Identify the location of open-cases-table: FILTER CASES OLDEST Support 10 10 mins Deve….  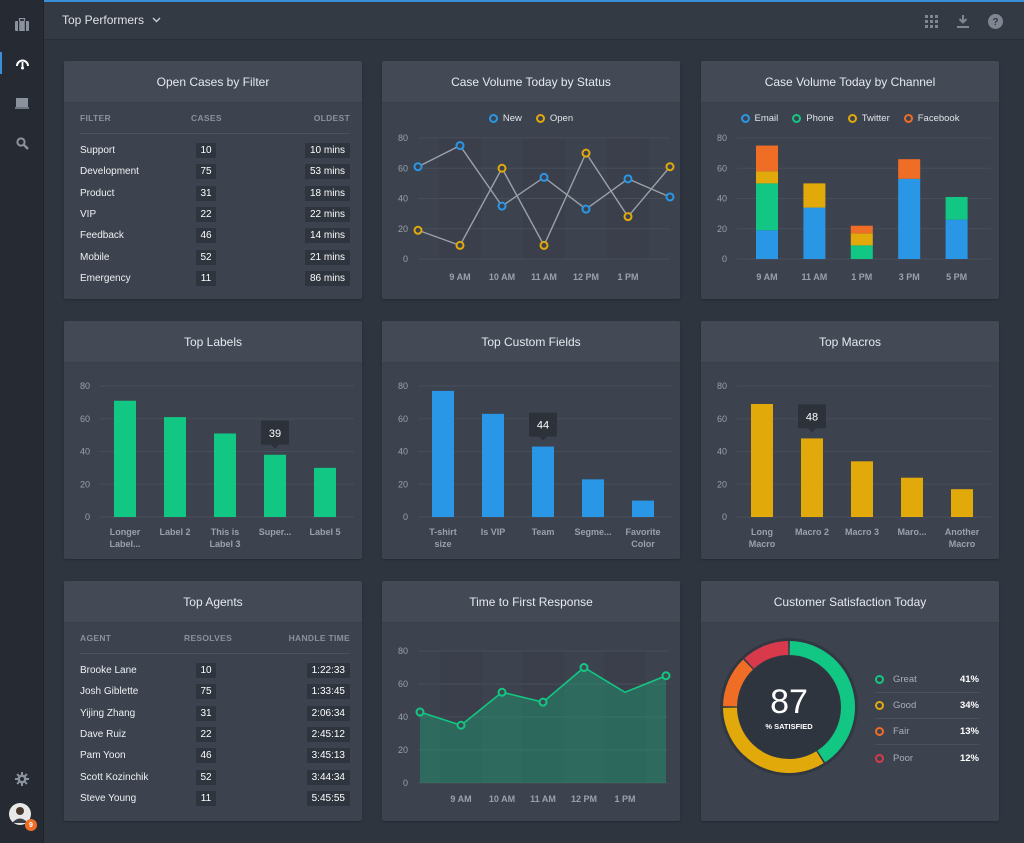
(215, 201).